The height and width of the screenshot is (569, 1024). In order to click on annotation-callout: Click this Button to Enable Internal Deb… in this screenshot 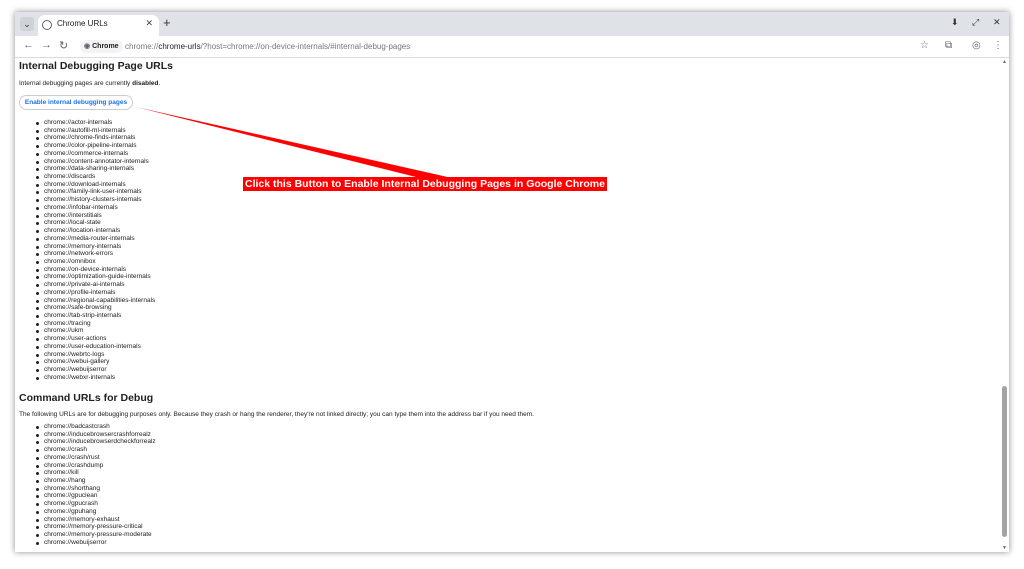, I will do `click(425, 184)`.